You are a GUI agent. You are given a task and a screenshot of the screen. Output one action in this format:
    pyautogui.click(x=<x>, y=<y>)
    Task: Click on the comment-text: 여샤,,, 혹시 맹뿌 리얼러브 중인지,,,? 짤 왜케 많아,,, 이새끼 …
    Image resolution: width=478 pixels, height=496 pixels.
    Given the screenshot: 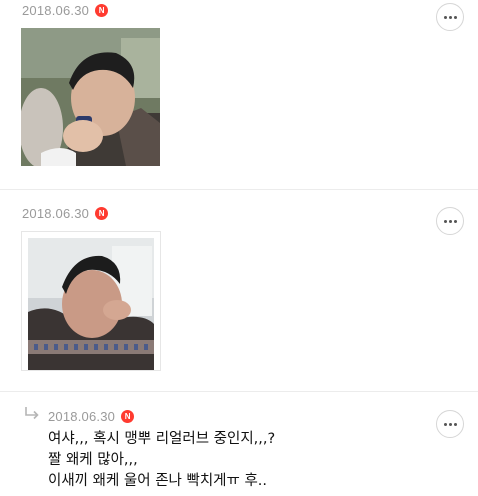 What is the action you would take?
    pyautogui.click(x=161, y=460)
    